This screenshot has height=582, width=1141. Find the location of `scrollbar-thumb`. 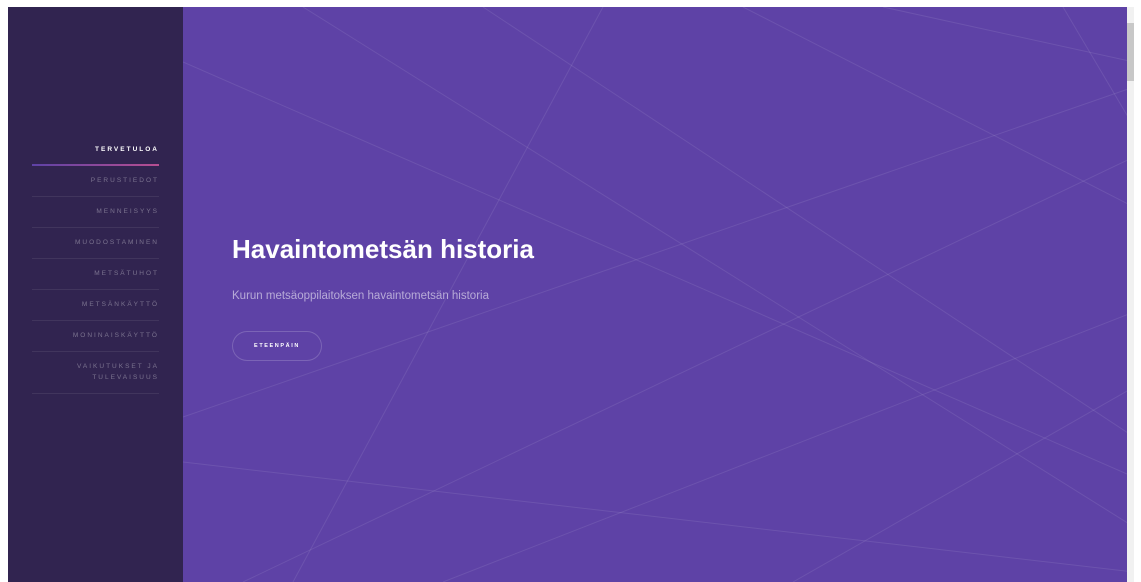

scrollbar-thumb is located at coordinates (1130, 52).